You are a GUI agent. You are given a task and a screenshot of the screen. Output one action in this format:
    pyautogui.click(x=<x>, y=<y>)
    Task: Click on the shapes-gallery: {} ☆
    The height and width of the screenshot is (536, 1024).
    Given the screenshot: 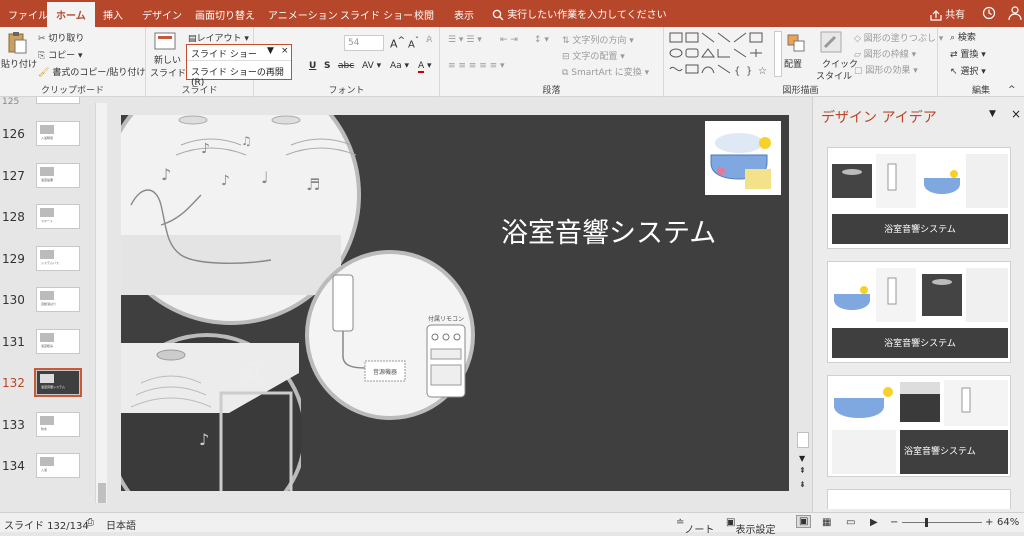 What is the action you would take?
    pyautogui.click(x=720, y=55)
    